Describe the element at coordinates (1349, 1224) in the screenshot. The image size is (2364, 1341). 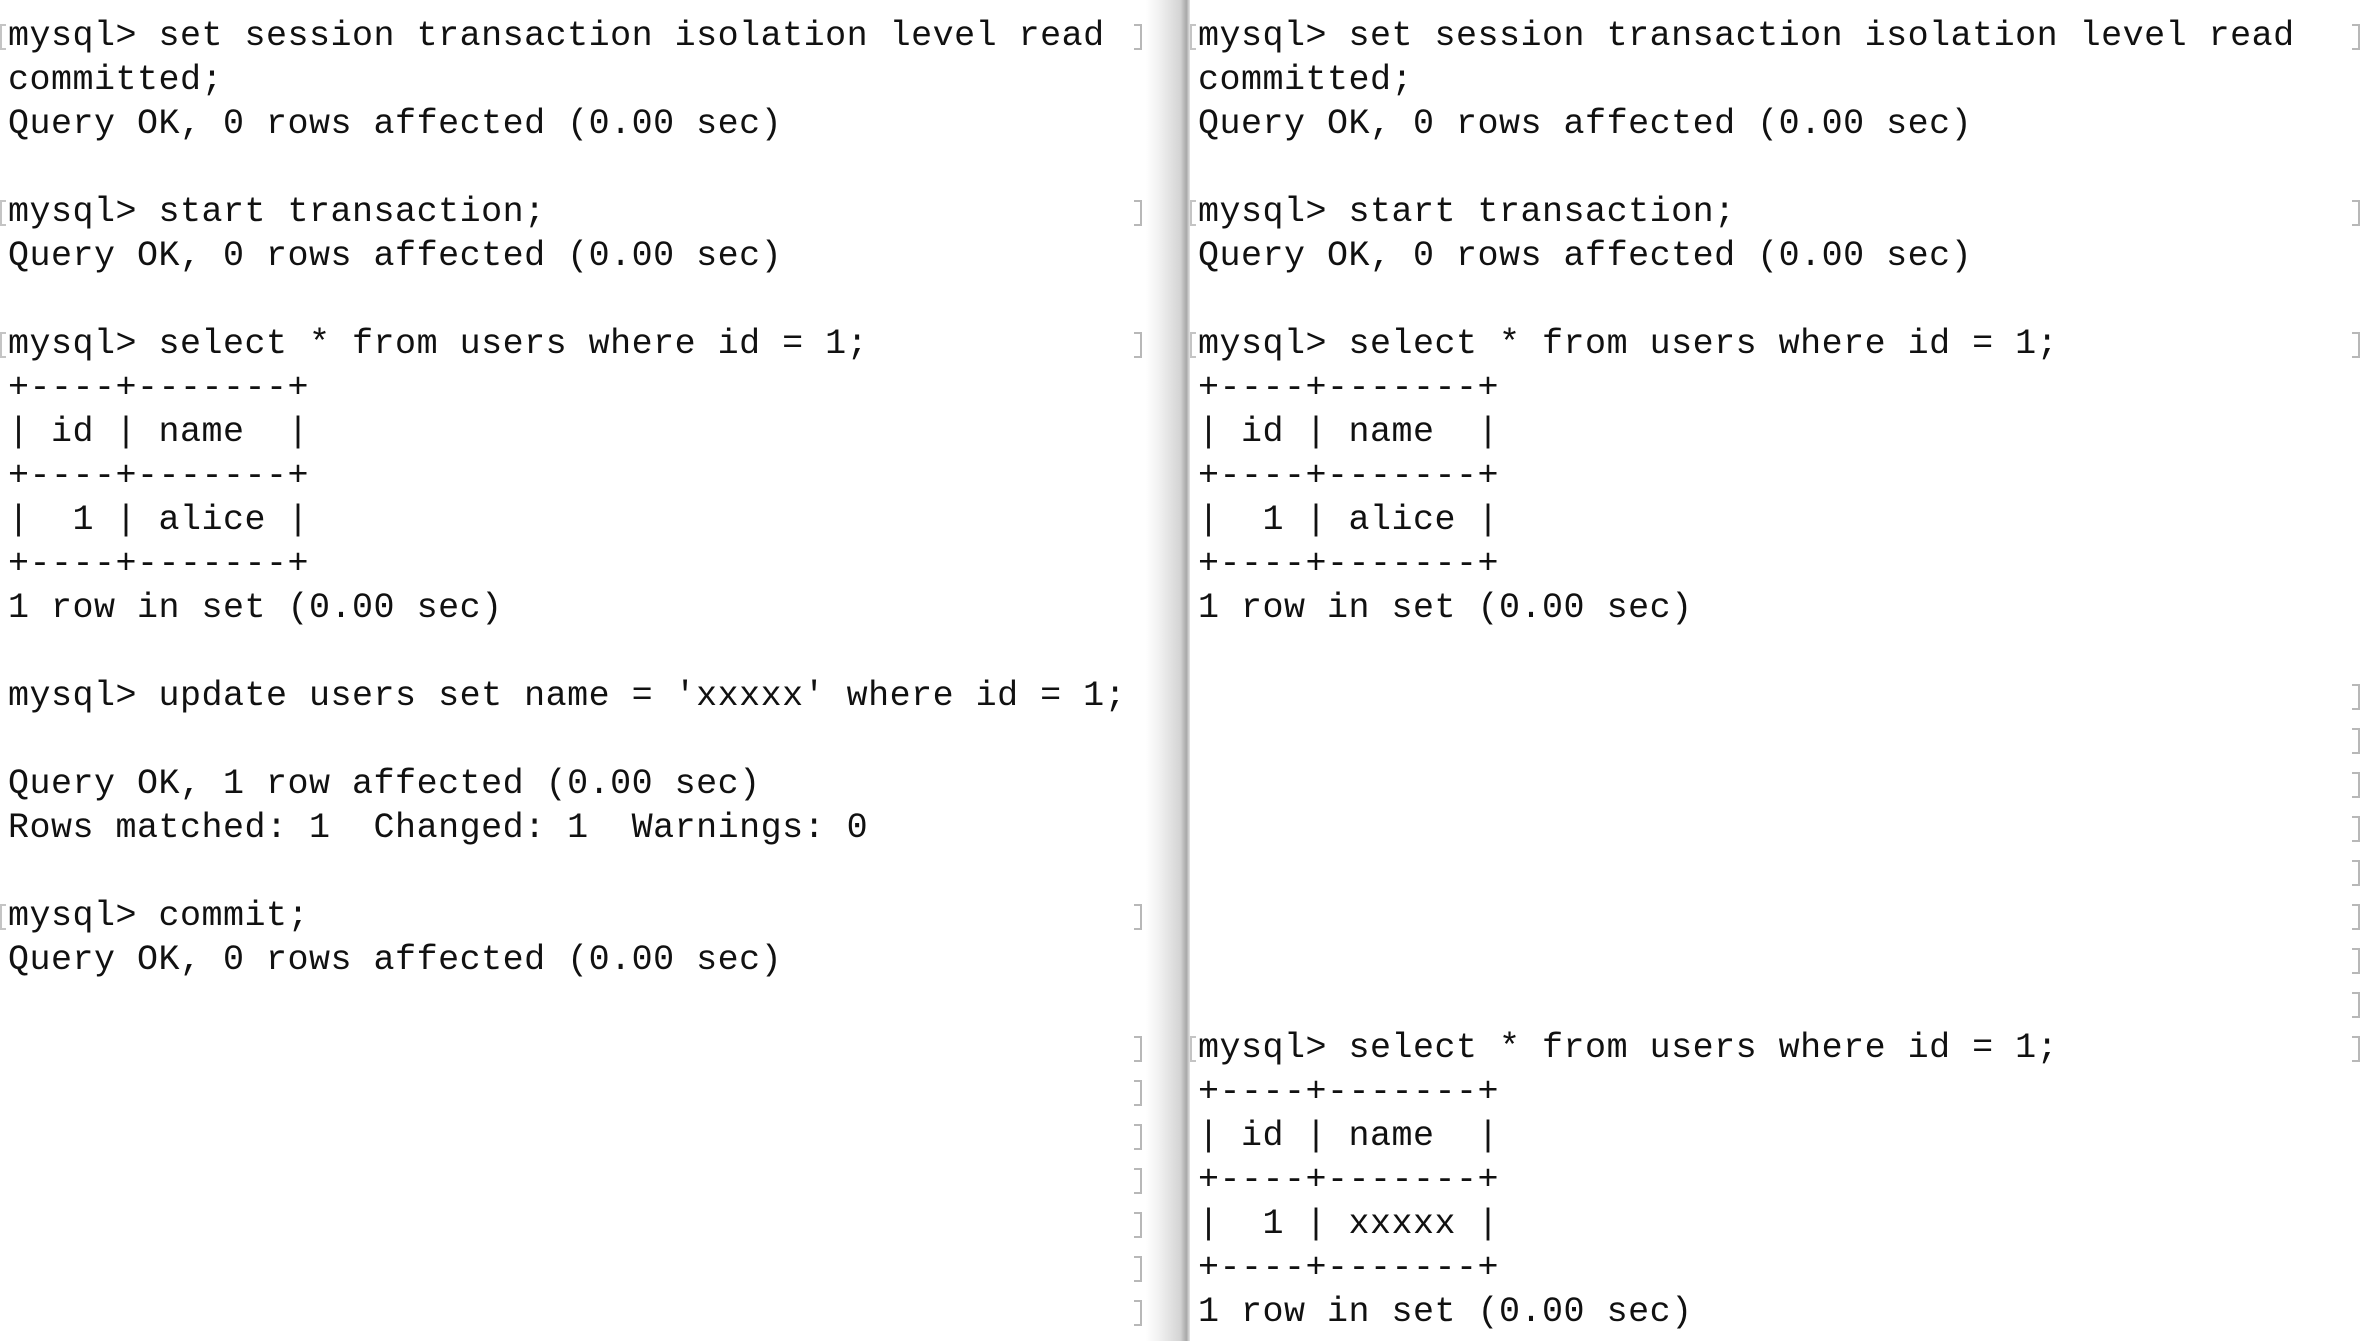
I see `terminal-line-text: | 1 | xxxxx |` at that location.